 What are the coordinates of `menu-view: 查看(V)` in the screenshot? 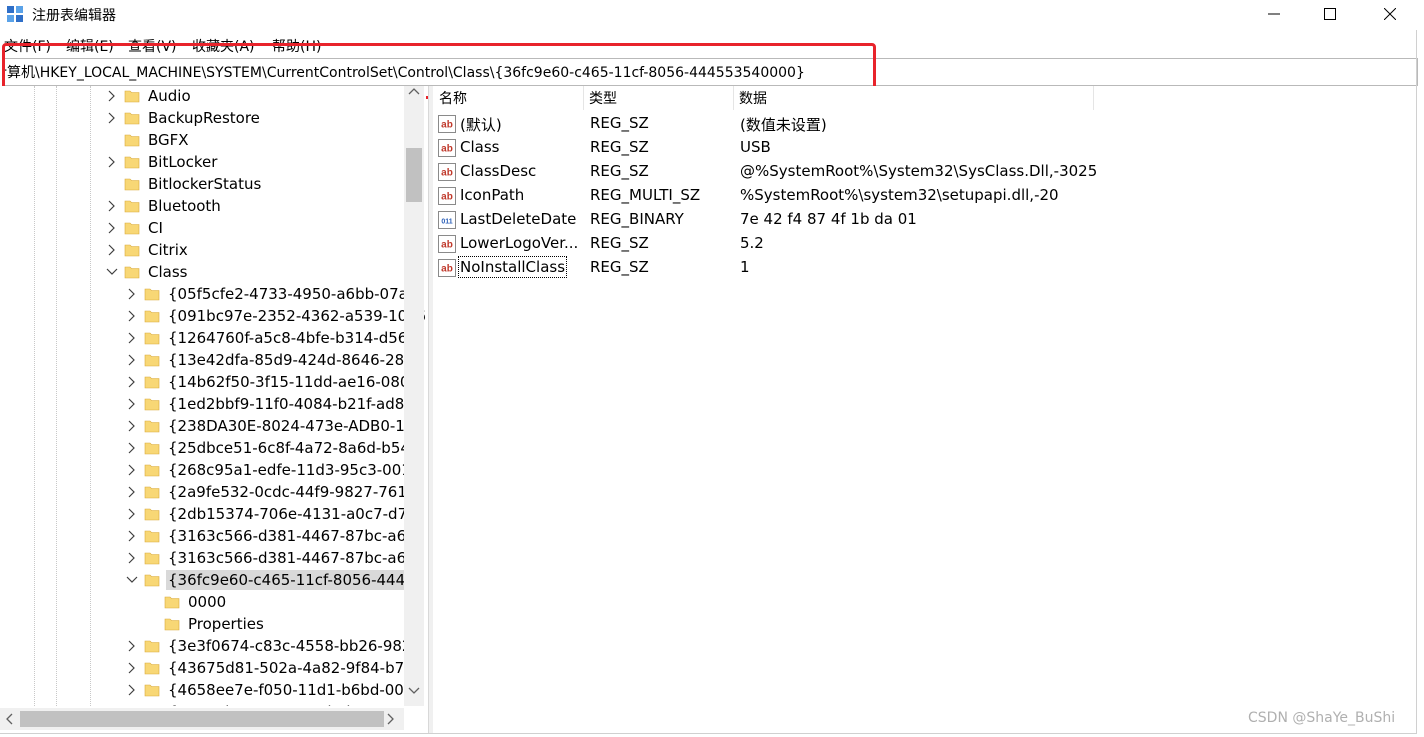 It's located at (152, 46).